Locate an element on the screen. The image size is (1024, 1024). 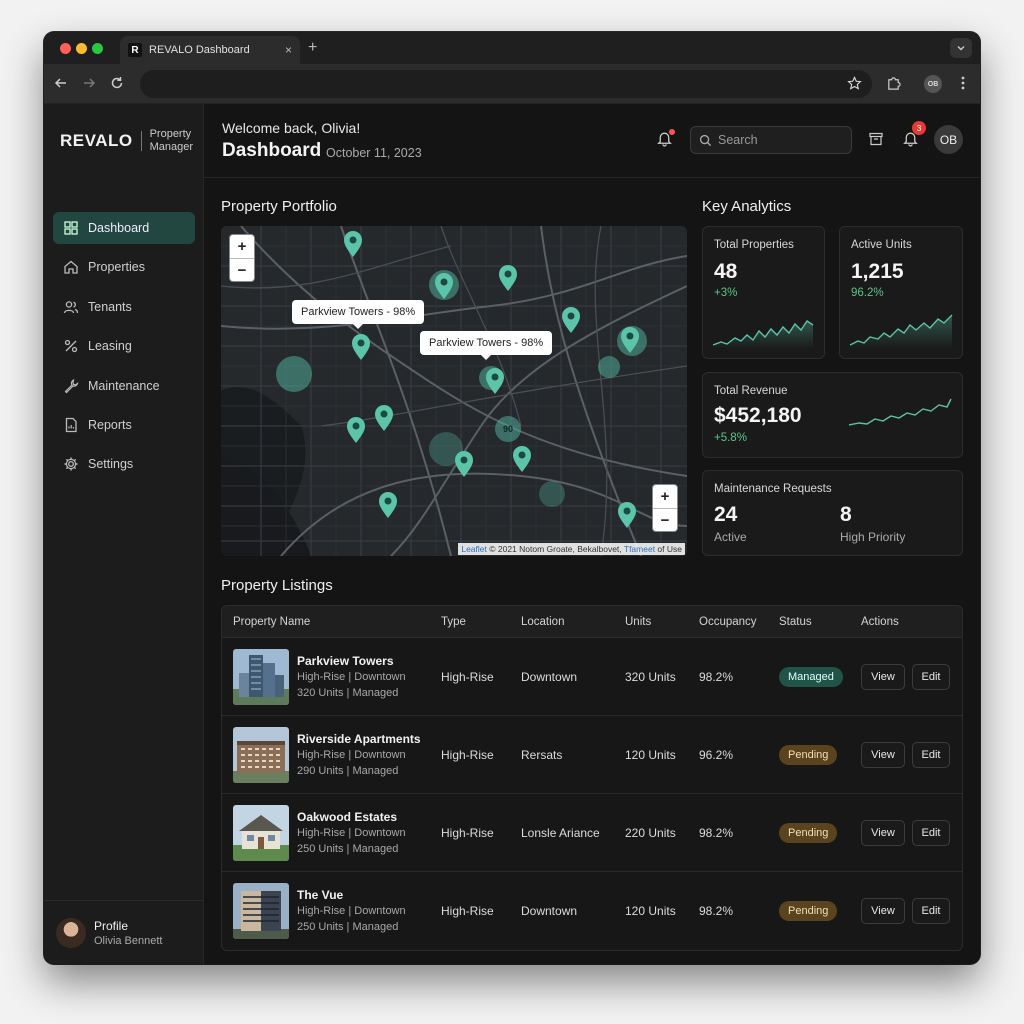
sidebar-item-leasing: Leasing is located at coordinates (124, 346).